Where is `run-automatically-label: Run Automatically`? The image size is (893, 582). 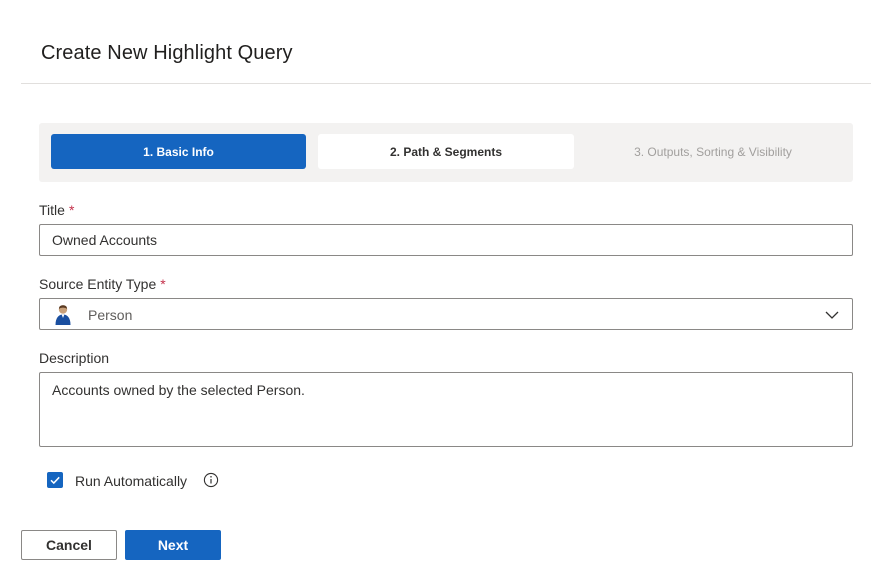
run-automatically-label: Run Automatically is located at coordinates (131, 481).